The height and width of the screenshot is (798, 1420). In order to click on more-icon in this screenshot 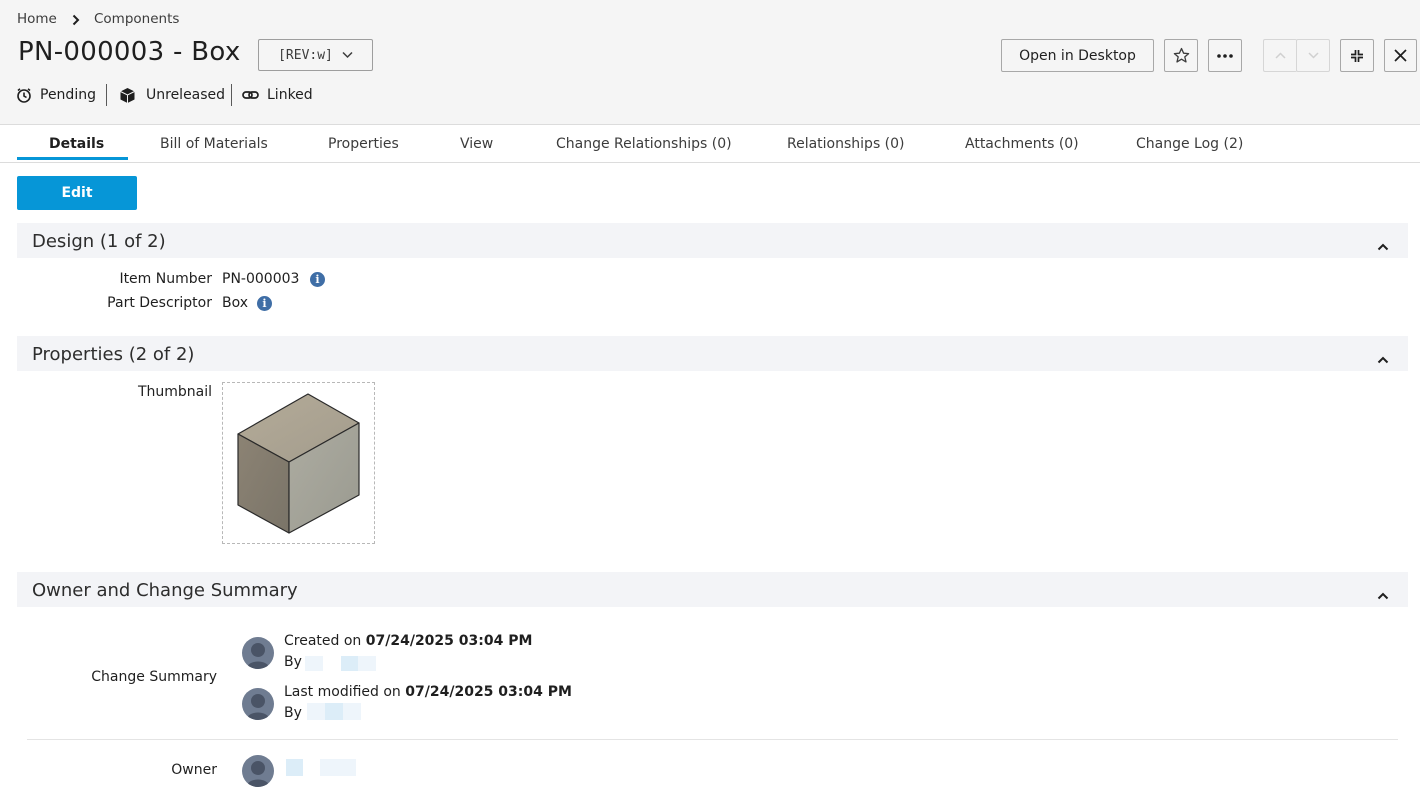, I will do `click(1225, 55)`.